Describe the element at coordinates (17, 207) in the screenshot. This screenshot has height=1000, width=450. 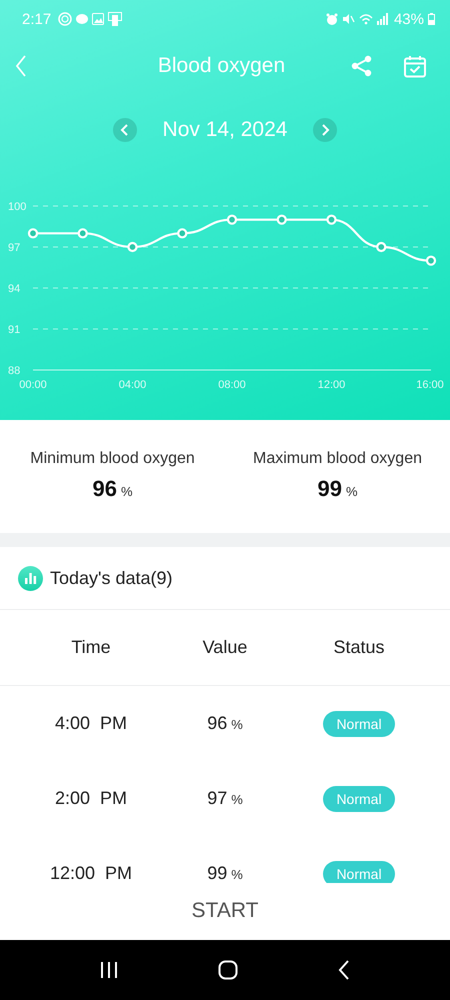
I see `y-tick-label: 100` at that location.